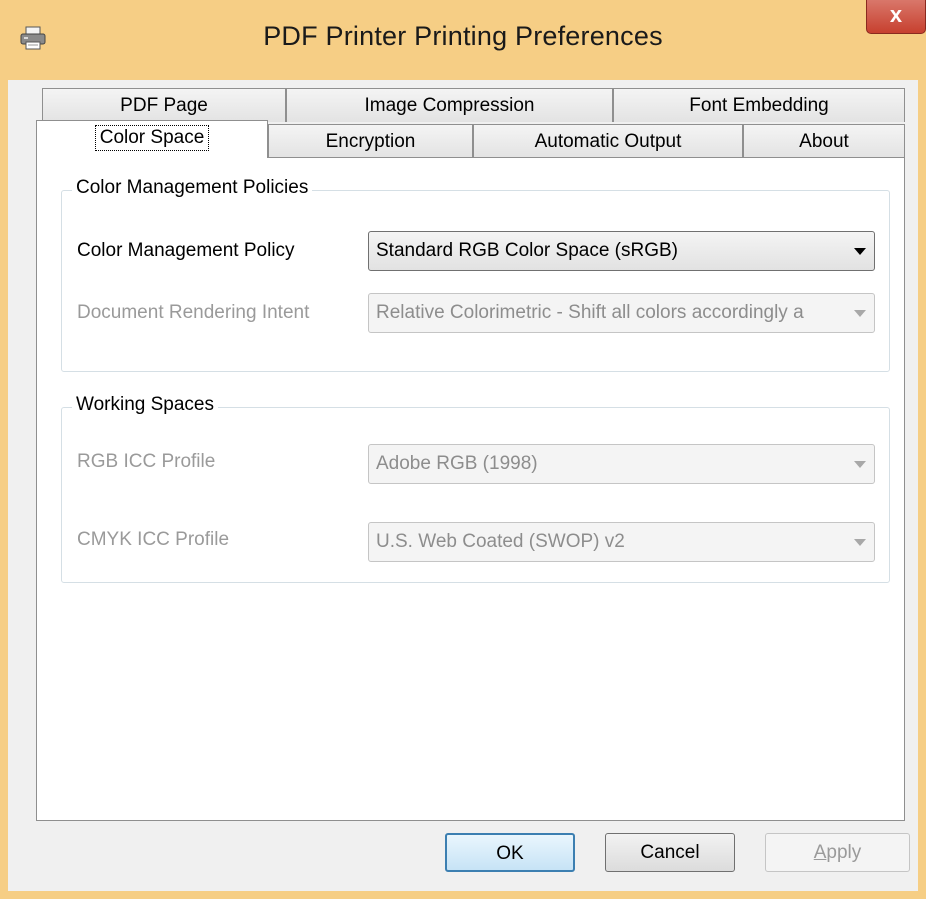 This screenshot has height=899, width=926. Describe the element at coordinates (370, 141) in the screenshot. I see `tab-encryption: Encryption` at that location.